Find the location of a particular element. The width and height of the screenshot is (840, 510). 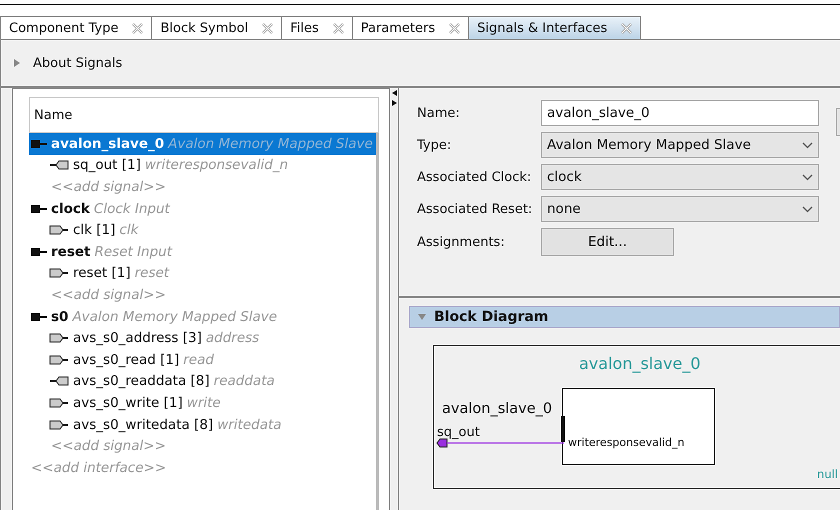

tree-item: avs_s0_writedata [8] writedata is located at coordinates (202, 425).